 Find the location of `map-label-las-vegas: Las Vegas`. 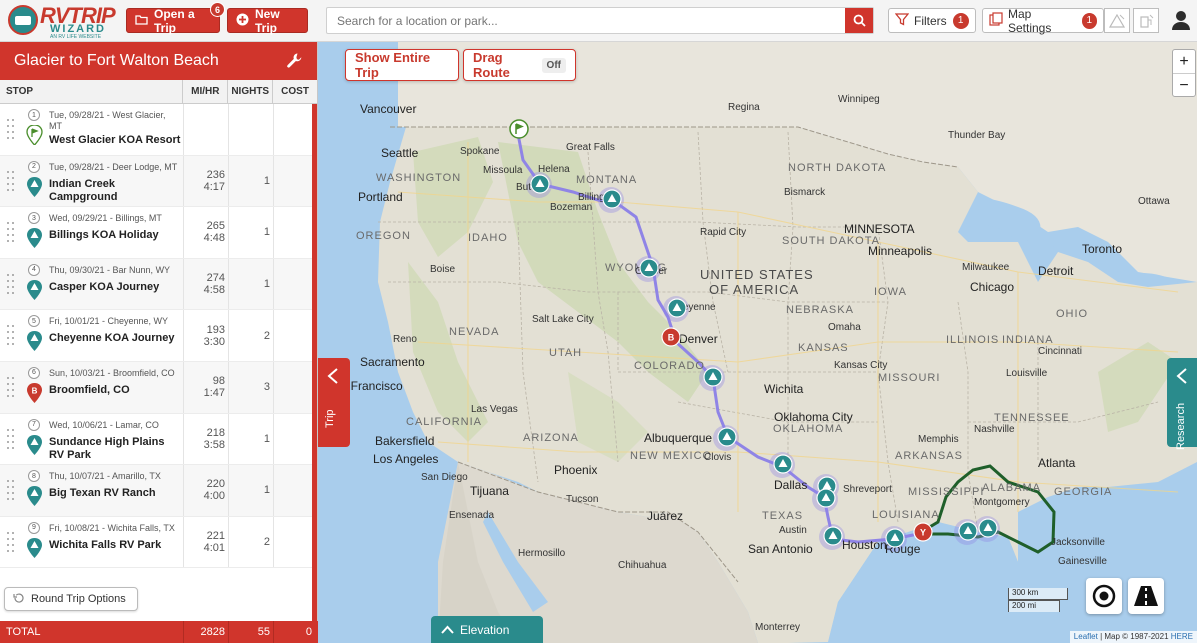

map-label-las-vegas: Las Vegas is located at coordinates (494, 409).